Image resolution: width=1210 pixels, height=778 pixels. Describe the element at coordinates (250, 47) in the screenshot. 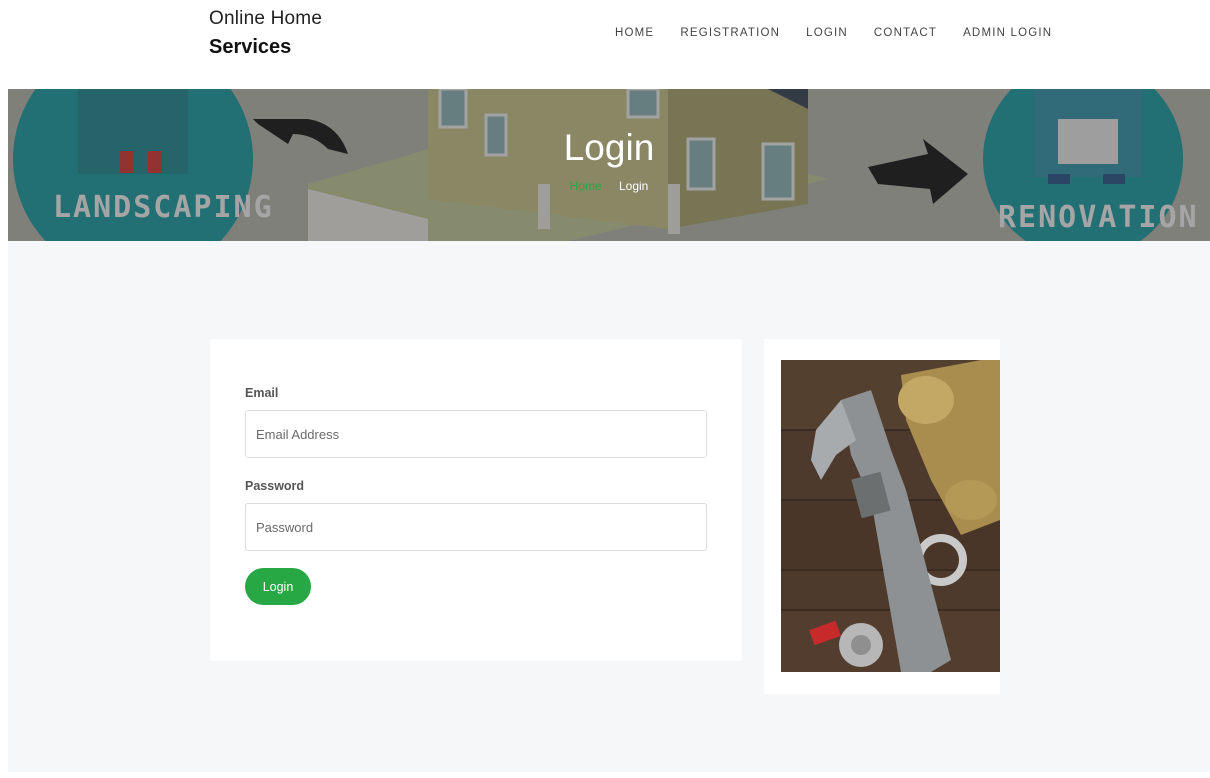

I see `brand-line-2: Services` at that location.